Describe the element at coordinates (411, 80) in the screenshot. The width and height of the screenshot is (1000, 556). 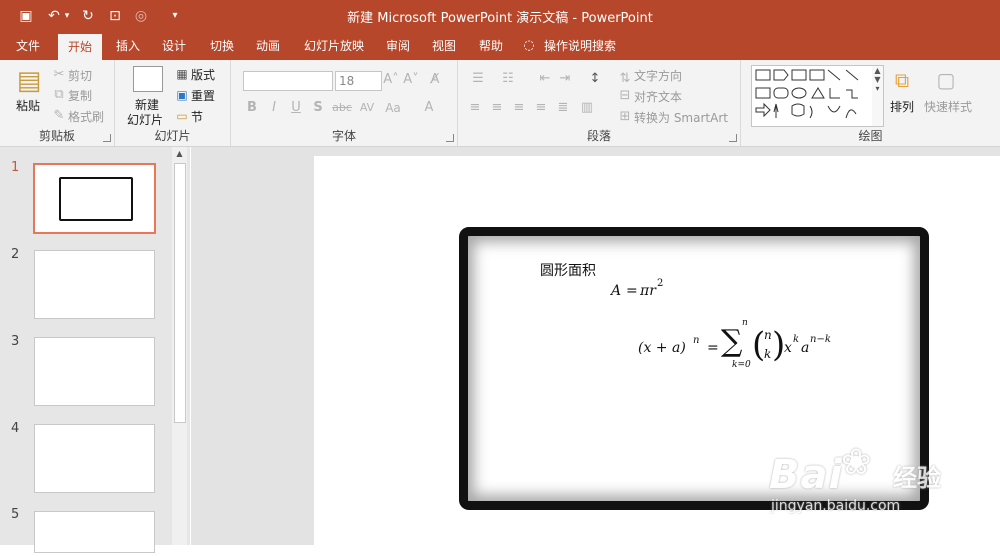
I see `font-shrink-icon: A˅` at that location.